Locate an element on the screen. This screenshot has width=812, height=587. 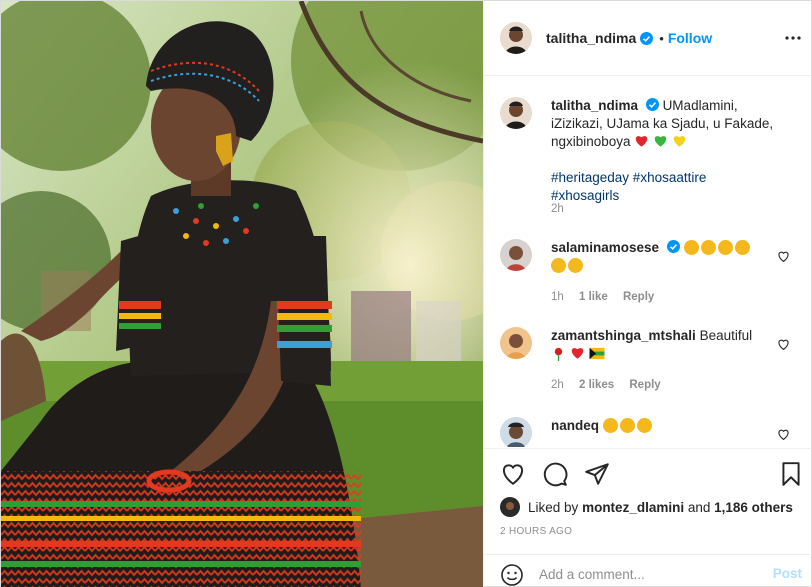
more-options-icon is located at coordinates (793, 38).